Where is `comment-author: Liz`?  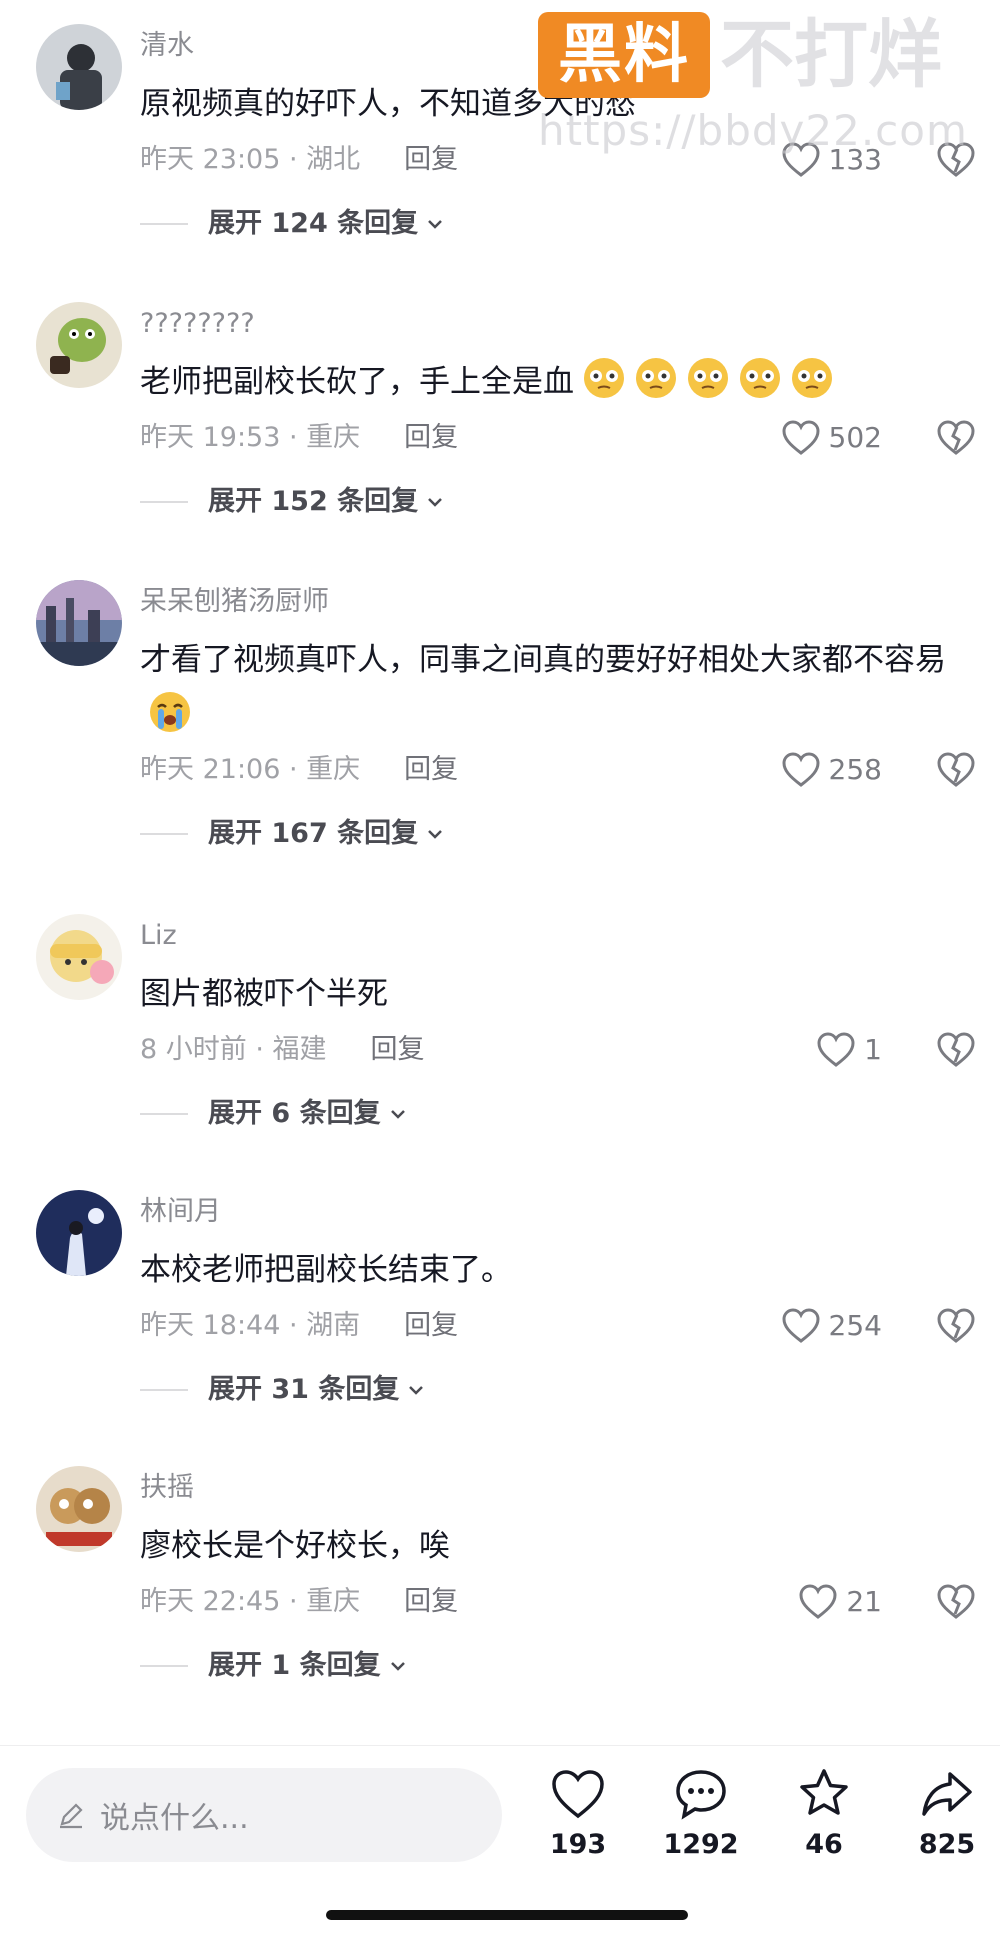 comment-author: Liz is located at coordinates (158, 936).